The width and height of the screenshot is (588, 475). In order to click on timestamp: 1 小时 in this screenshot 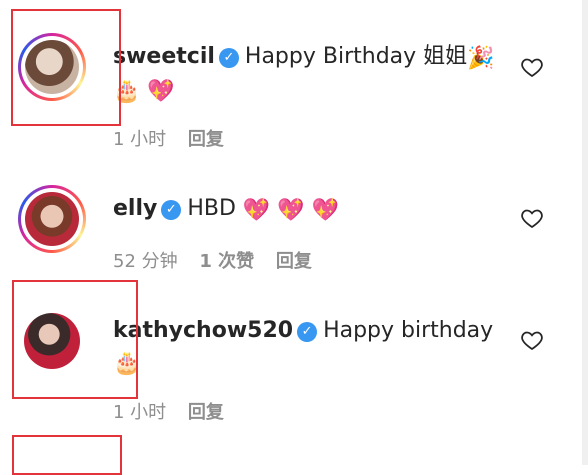, I will do `click(140, 412)`.